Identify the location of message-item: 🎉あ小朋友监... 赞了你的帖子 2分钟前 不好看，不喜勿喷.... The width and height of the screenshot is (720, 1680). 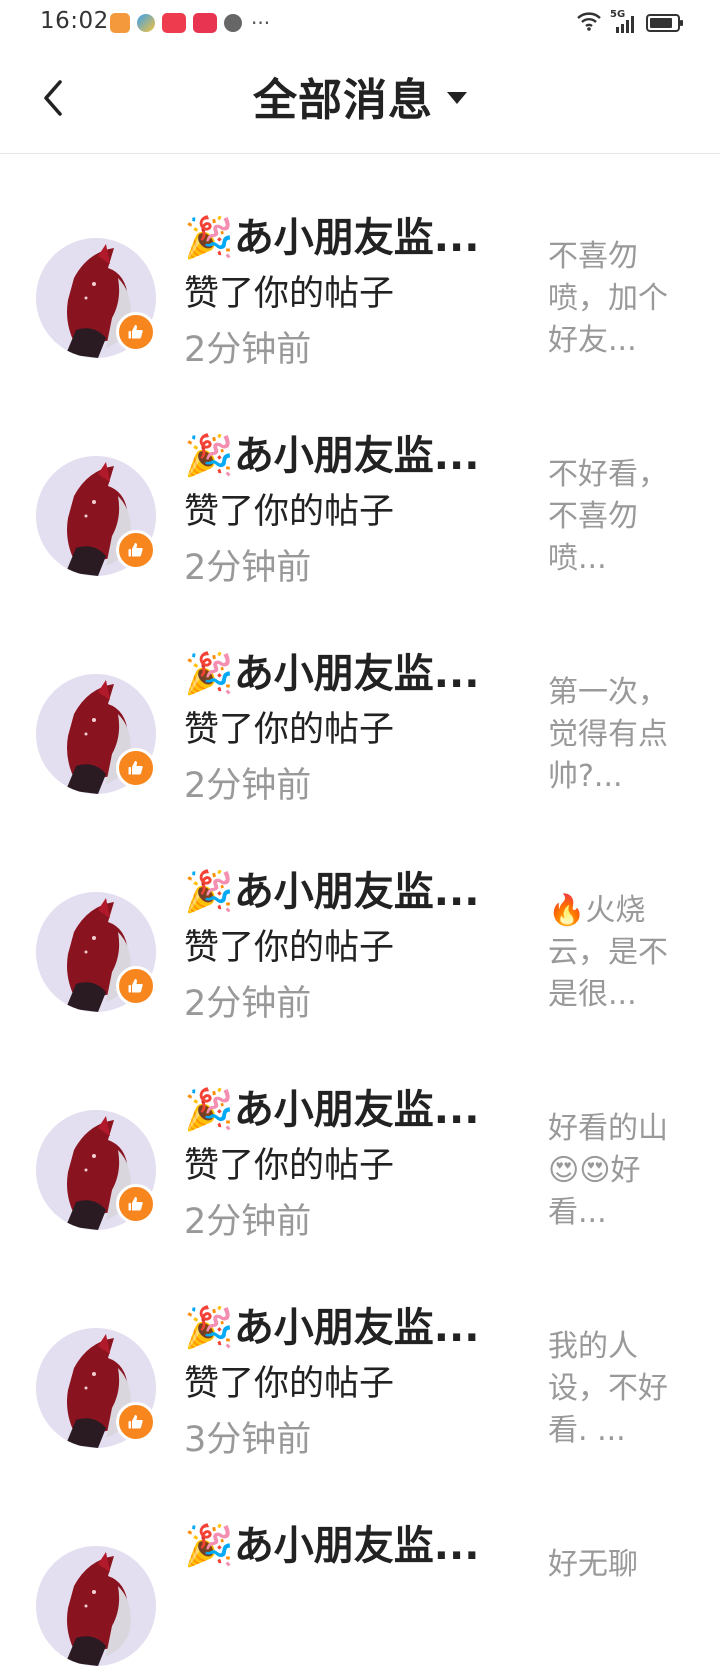
(360, 481).